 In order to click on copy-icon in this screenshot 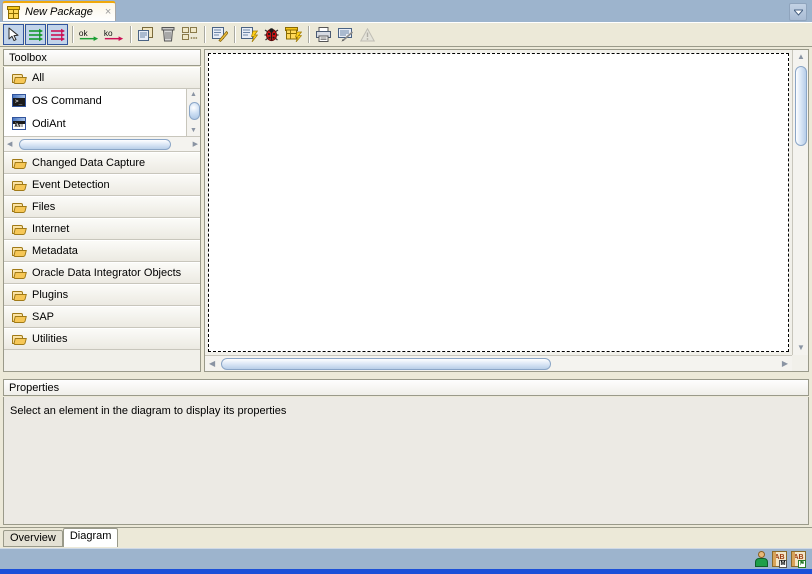, I will do `click(145, 34)`.